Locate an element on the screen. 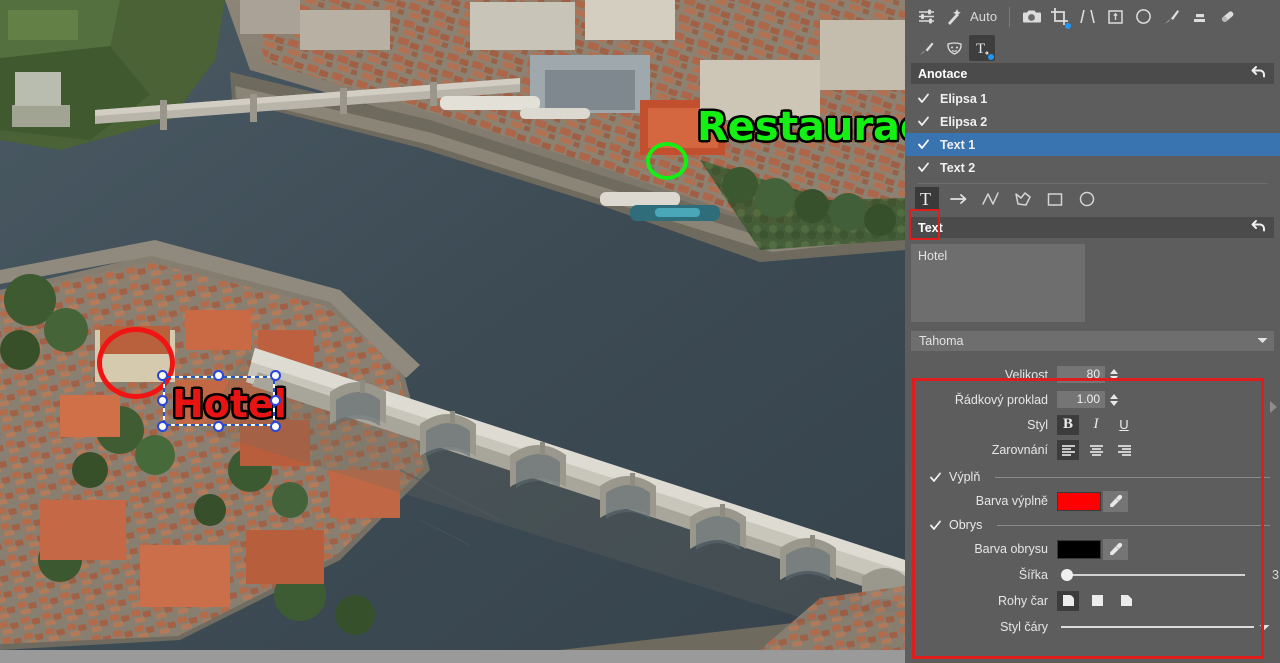  annotation-list-item-label: Text 1 is located at coordinates (958, 144).